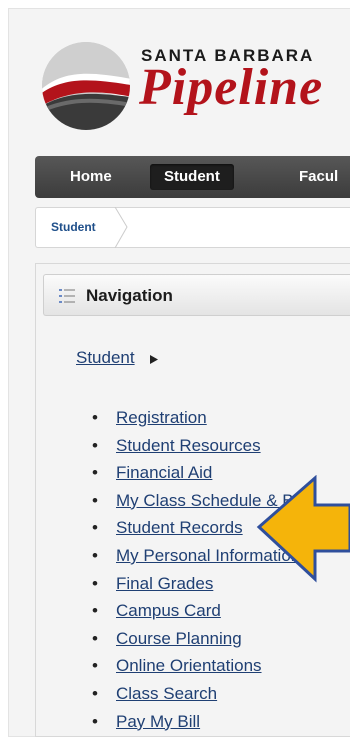 The image size is (350, 741). Describe the element at coordinates (91, 177) in the screenshot. I see `nav-tab-home: Home` at that location.